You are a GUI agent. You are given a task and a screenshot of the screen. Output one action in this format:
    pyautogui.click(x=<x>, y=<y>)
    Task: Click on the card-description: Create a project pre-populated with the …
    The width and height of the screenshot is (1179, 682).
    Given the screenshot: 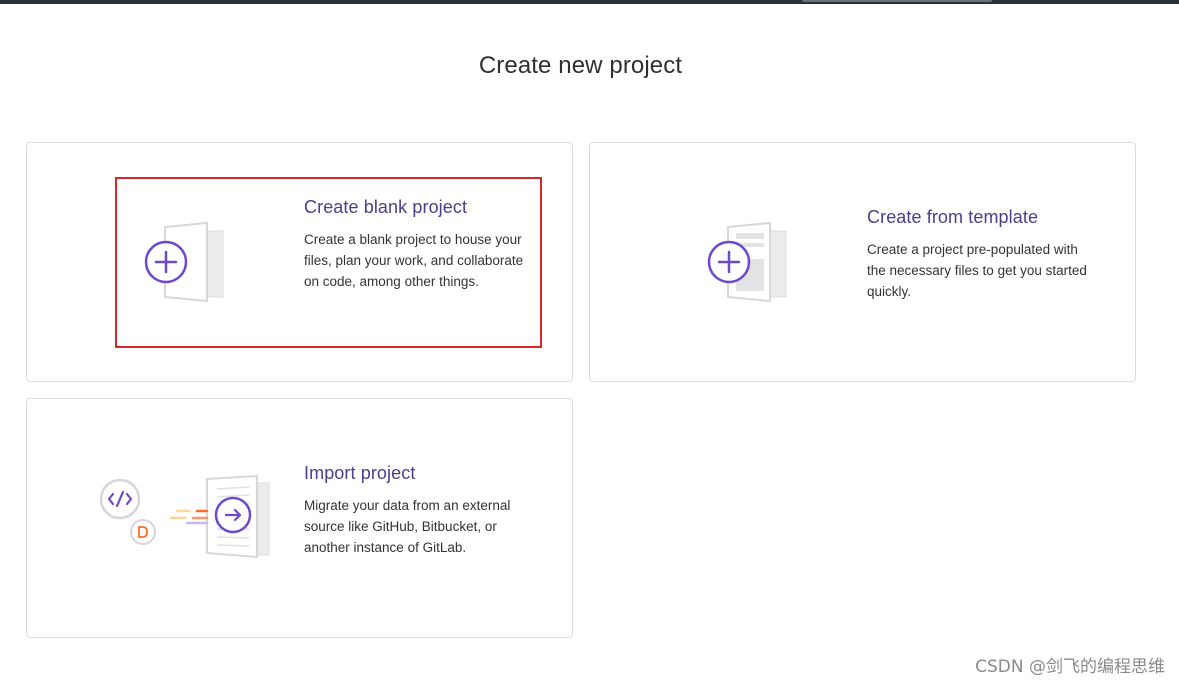 What is the action you would take?
    pyautogui.click(x=977, y=270)
    